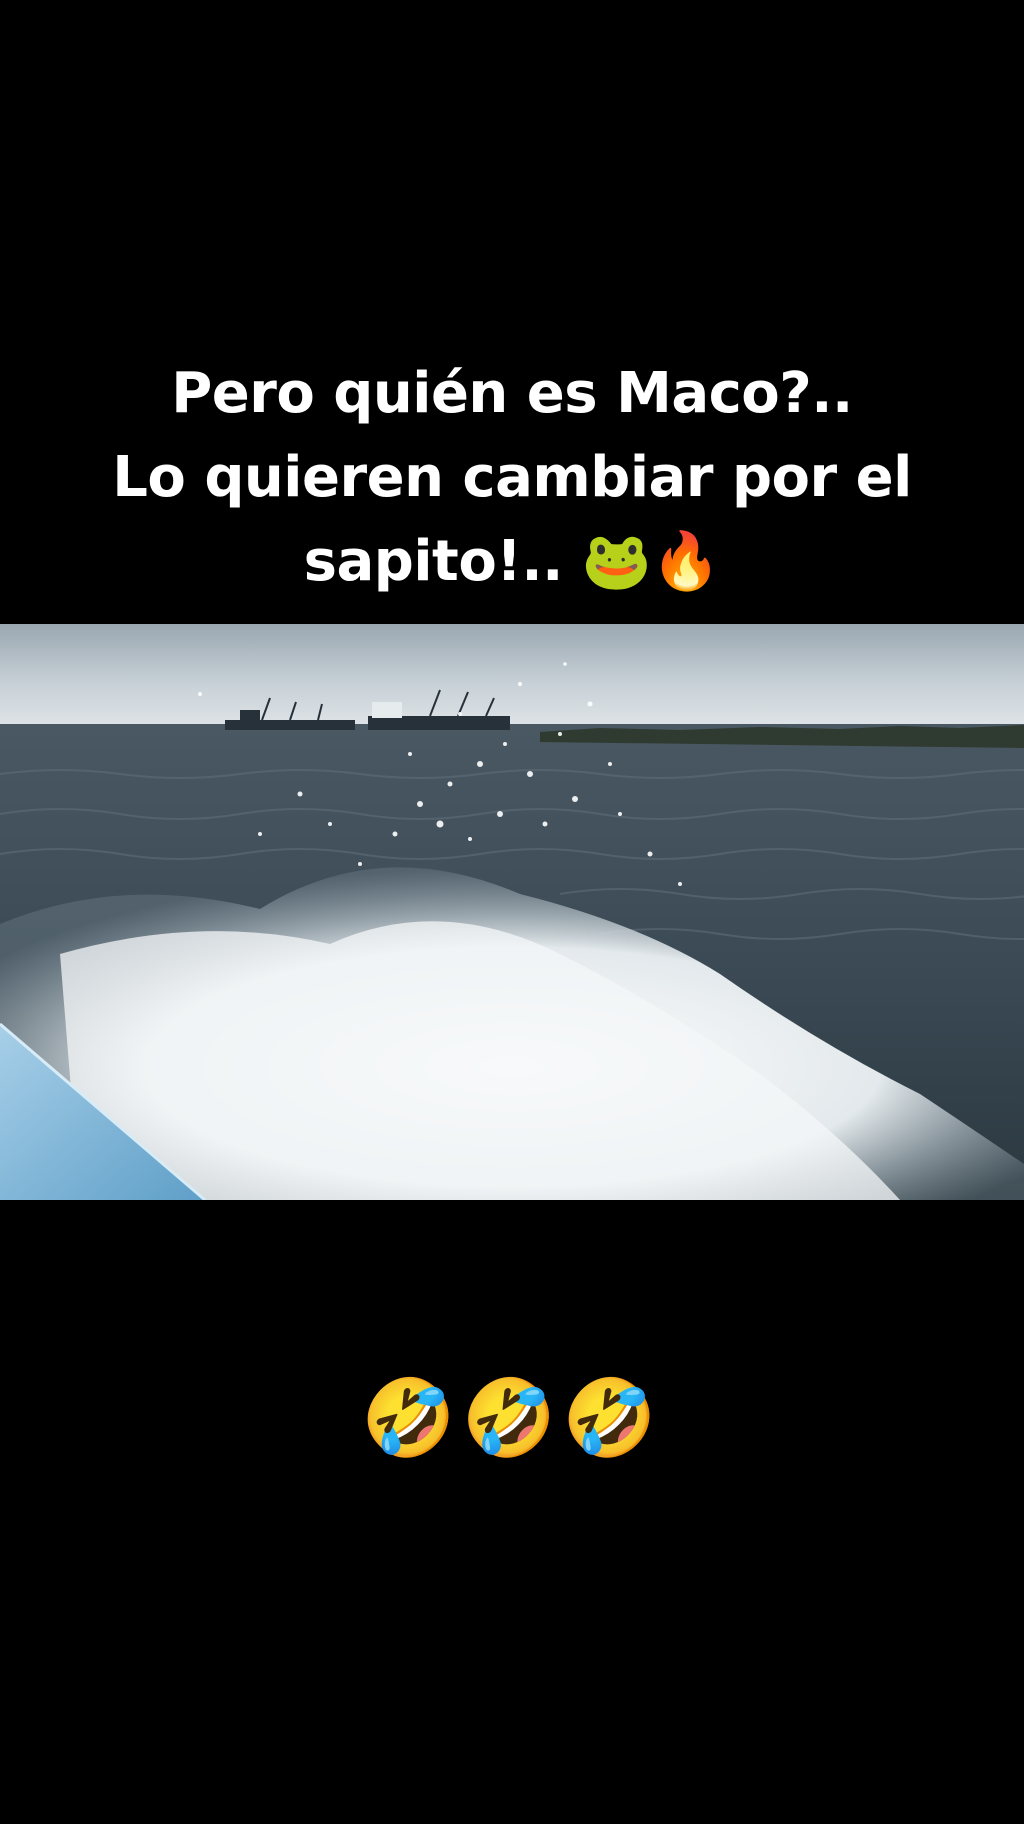  Describe the element at coordinates (651, 561) in the screenshot. I see `frog-fire-emoji: 🐸🔥` at that location.